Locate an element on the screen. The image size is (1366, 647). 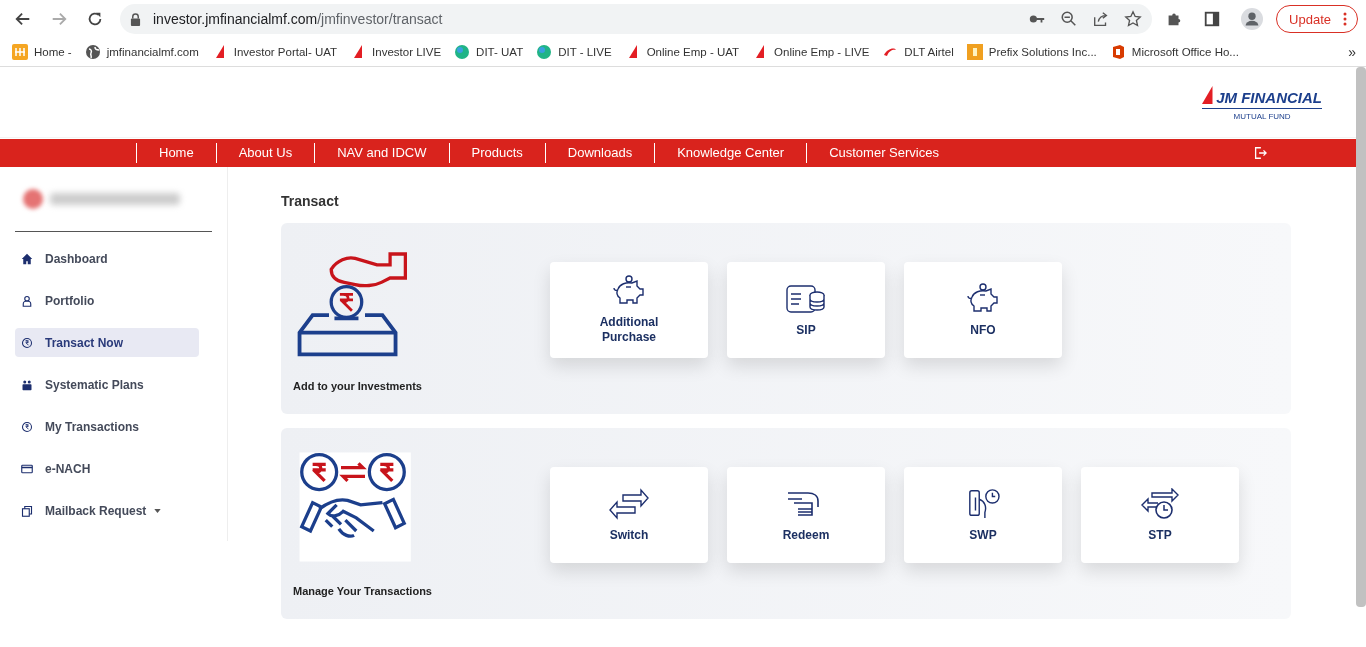
bookmark: Investor Portal- UAT is located at coordinates (274, 52).